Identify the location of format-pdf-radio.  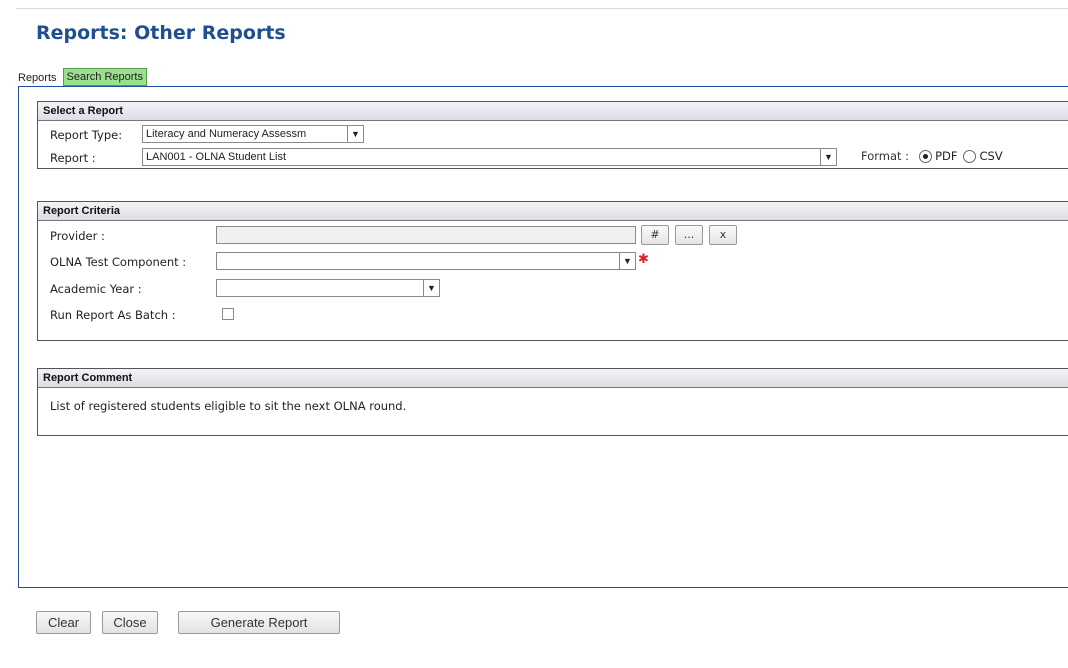
(926, 156).